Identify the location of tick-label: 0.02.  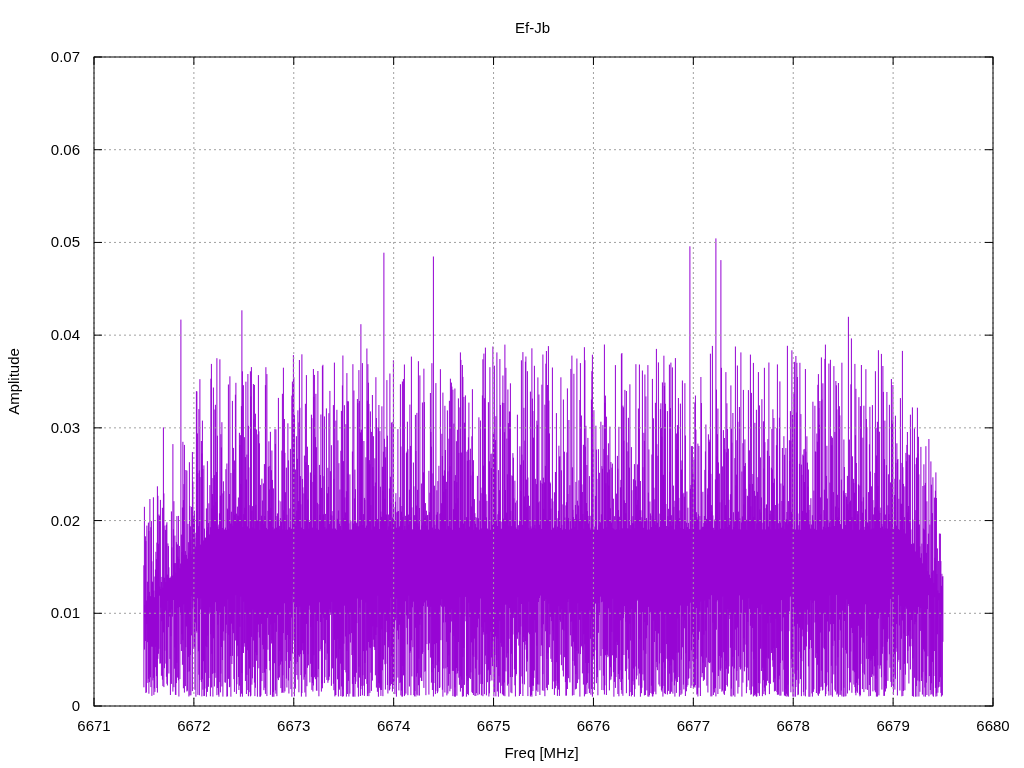
(65, 520).